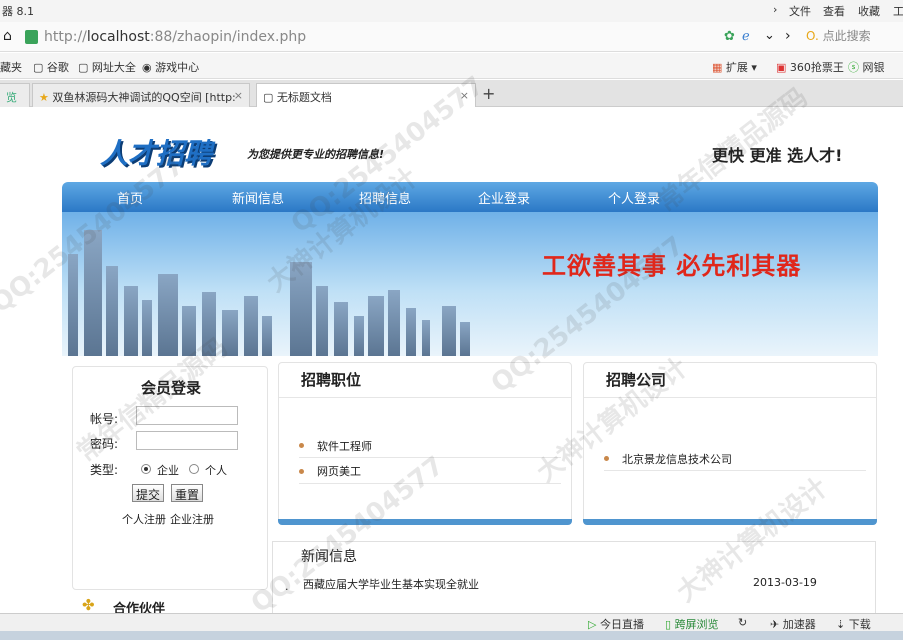  I want to click on account-label: 帐号:, so click(104, 419).